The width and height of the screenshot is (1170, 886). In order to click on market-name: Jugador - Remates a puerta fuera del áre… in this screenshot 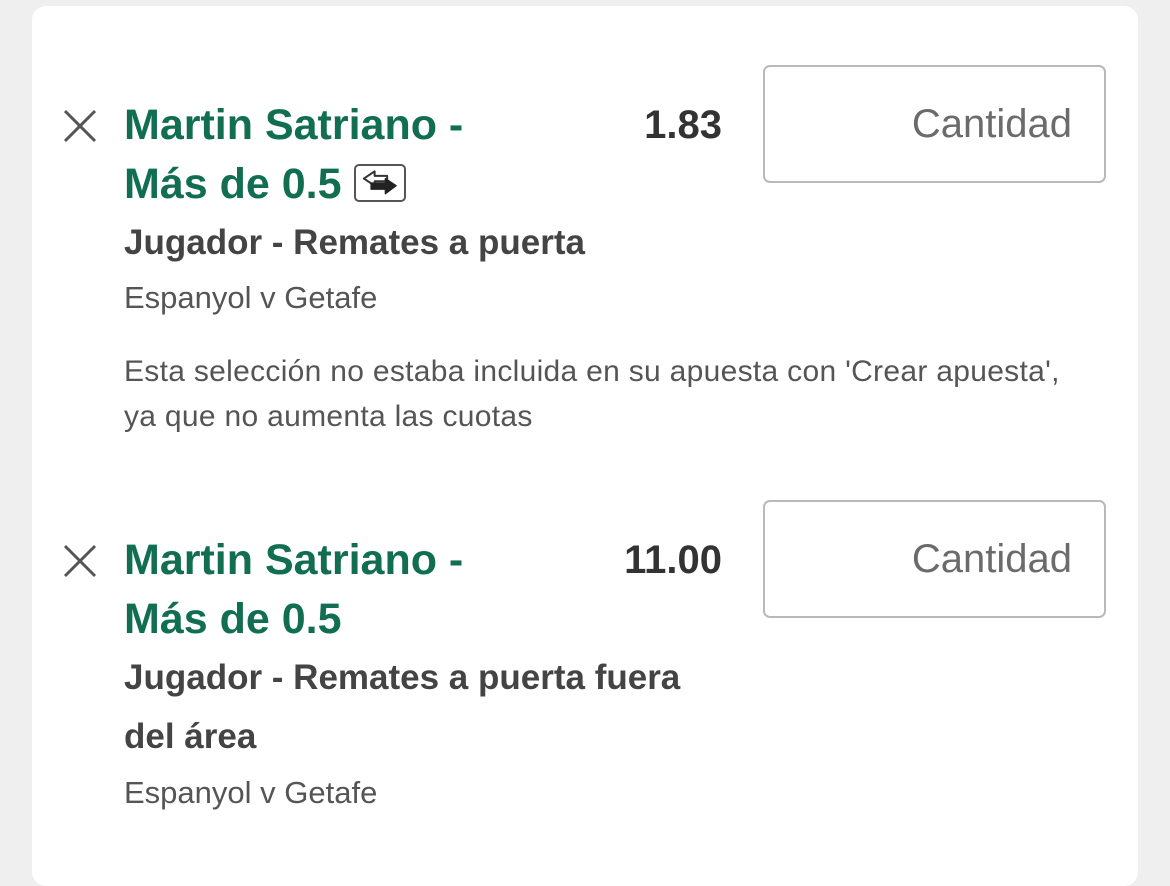, I will do `click(402, 707)`.